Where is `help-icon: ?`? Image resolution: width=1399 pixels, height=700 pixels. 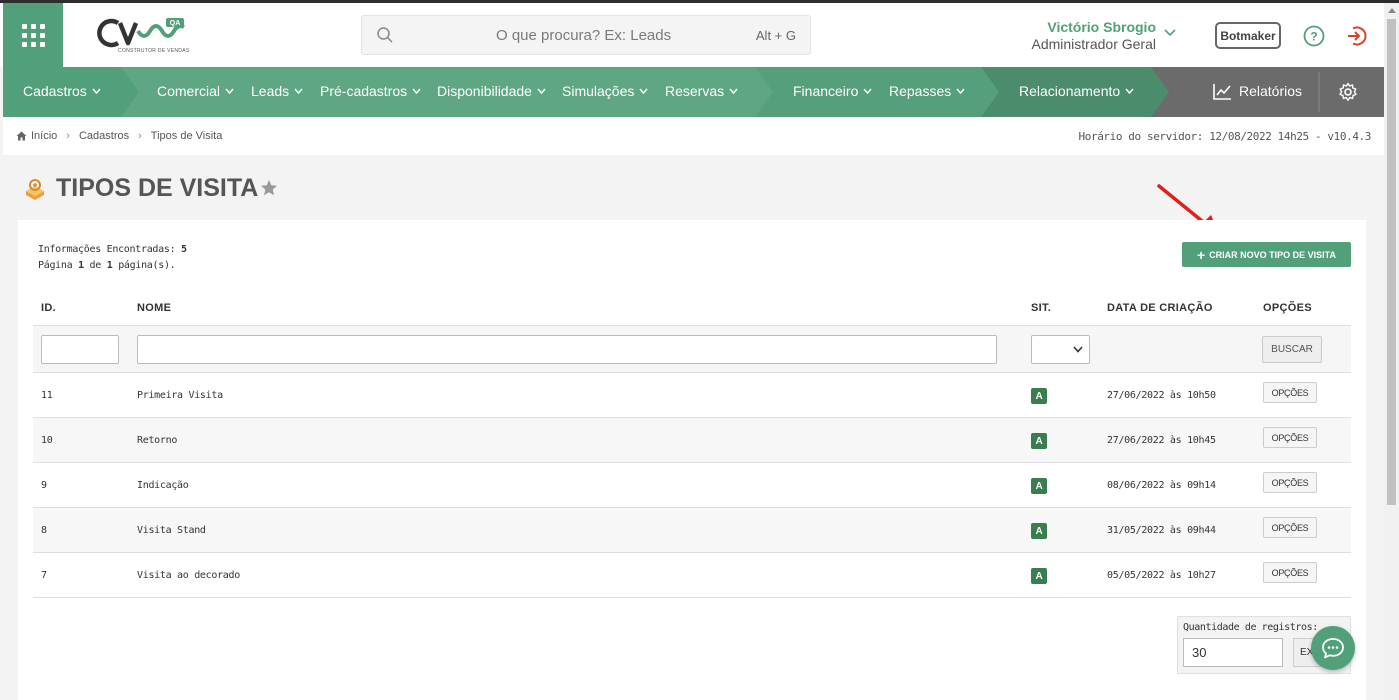 help-icon: ? is located at coordinates (1314, 36).